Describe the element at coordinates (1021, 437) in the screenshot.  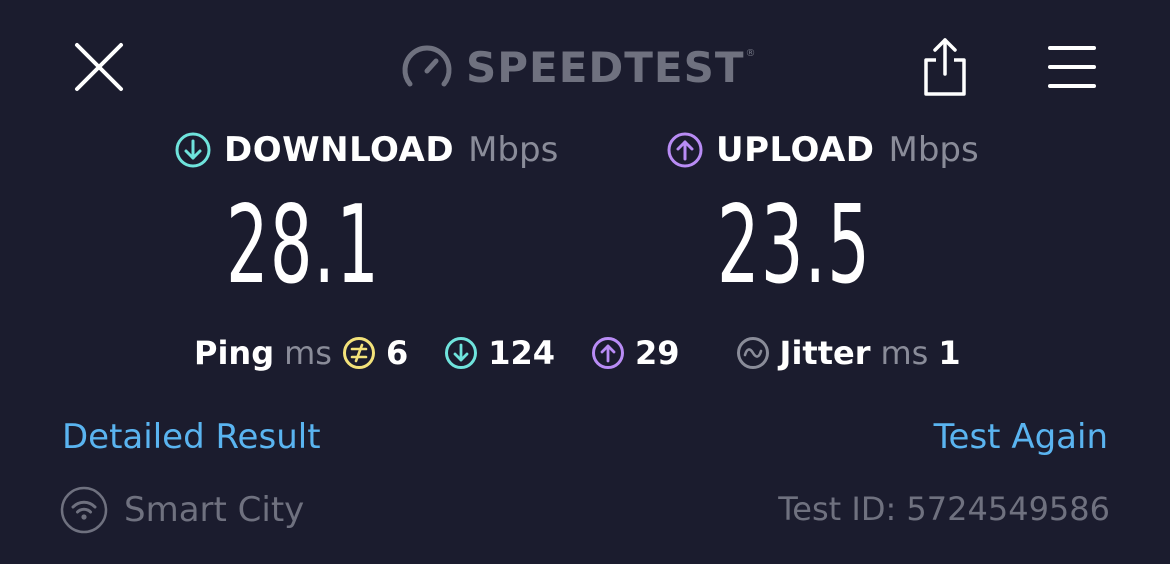
I see `test-again-link: Test Again` at that location.